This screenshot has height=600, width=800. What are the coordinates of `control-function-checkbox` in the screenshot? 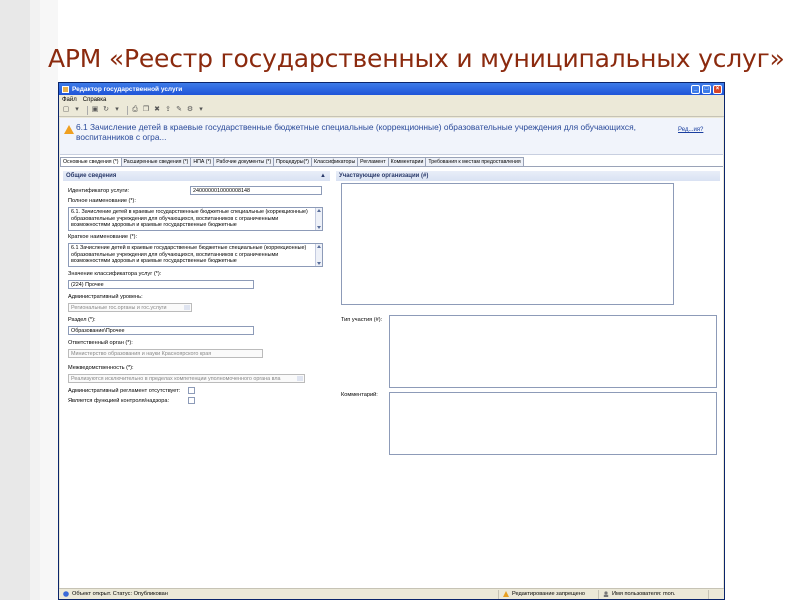 It's located at (191, 400).